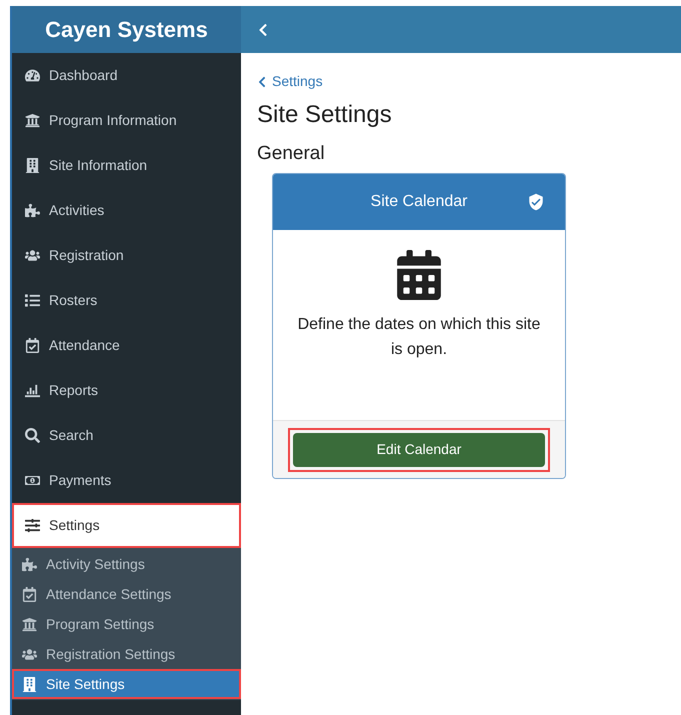 The height and width of the screenshot is (715, 681). What do you see at coordinates (419, 449) in the screenshot?
I see `edit-calendar-button: Edit Calendar` at bounding box center [419, 449].